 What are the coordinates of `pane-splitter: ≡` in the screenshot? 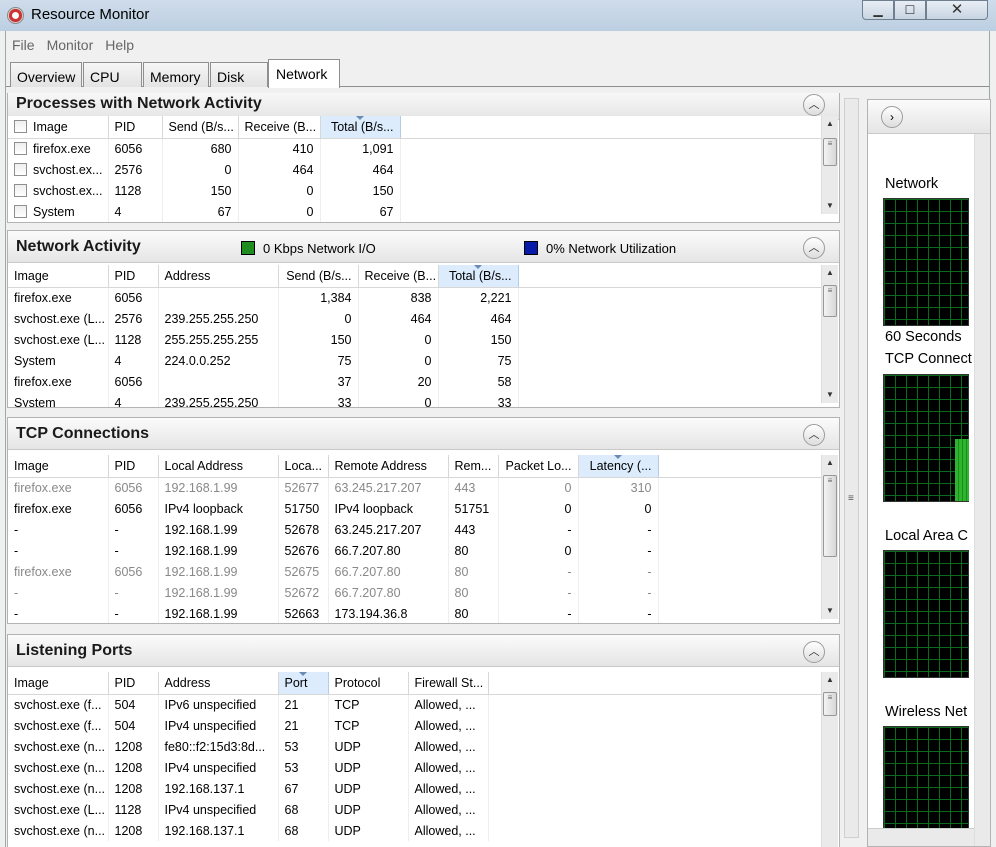 It's located at (854, 470).